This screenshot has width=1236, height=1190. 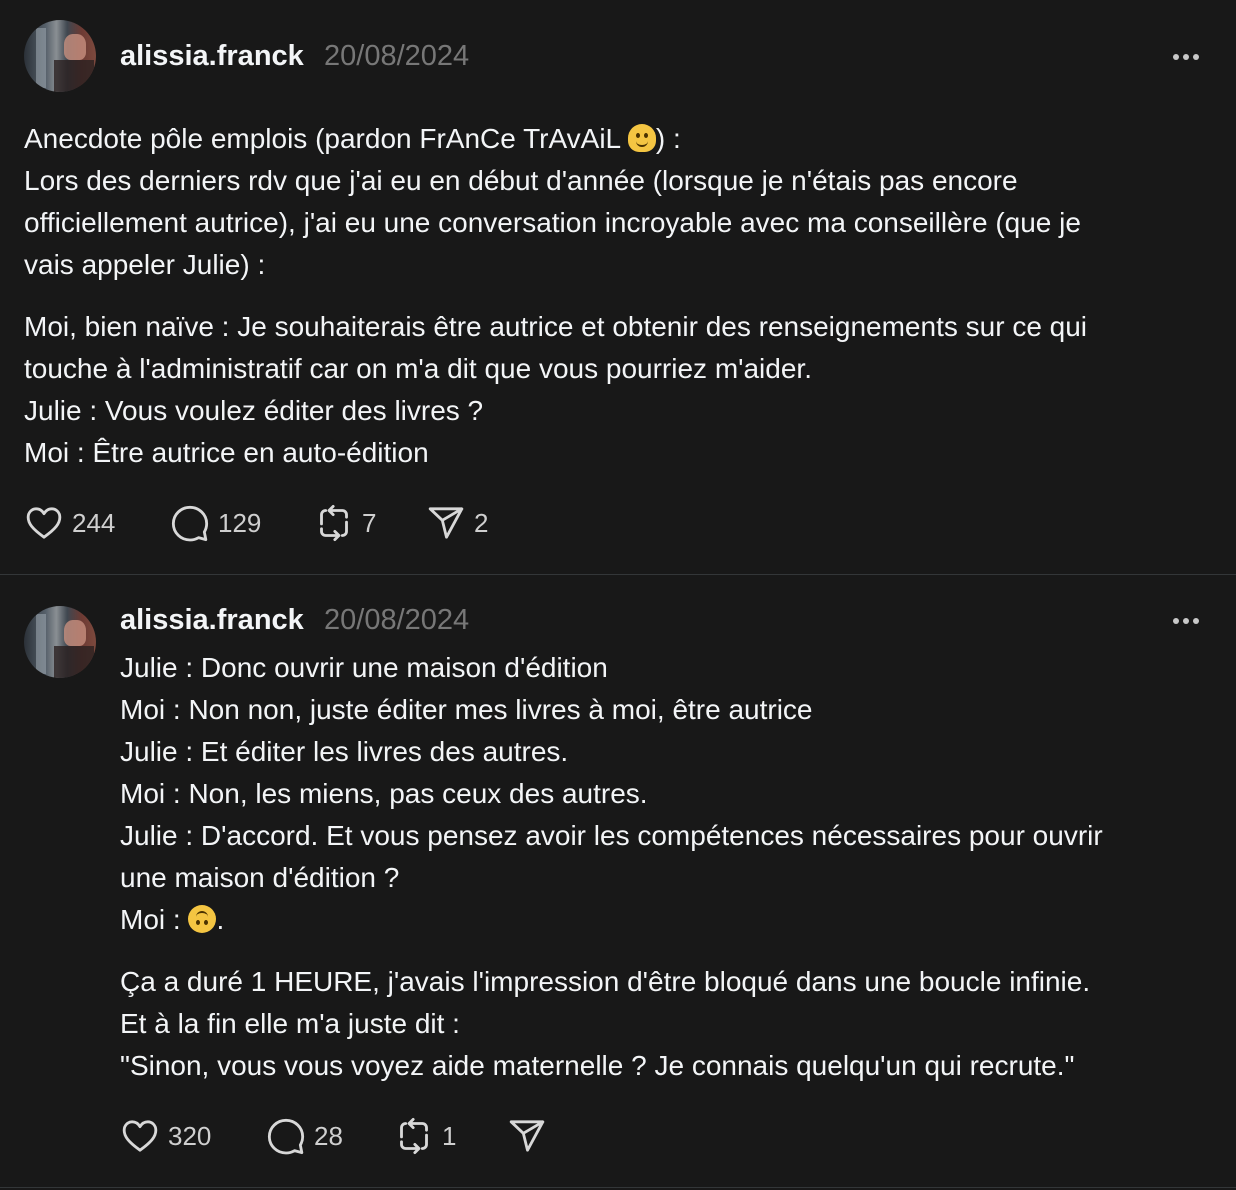 I want to click on melting-face-emoji-icon, so click(x=641, y=138).